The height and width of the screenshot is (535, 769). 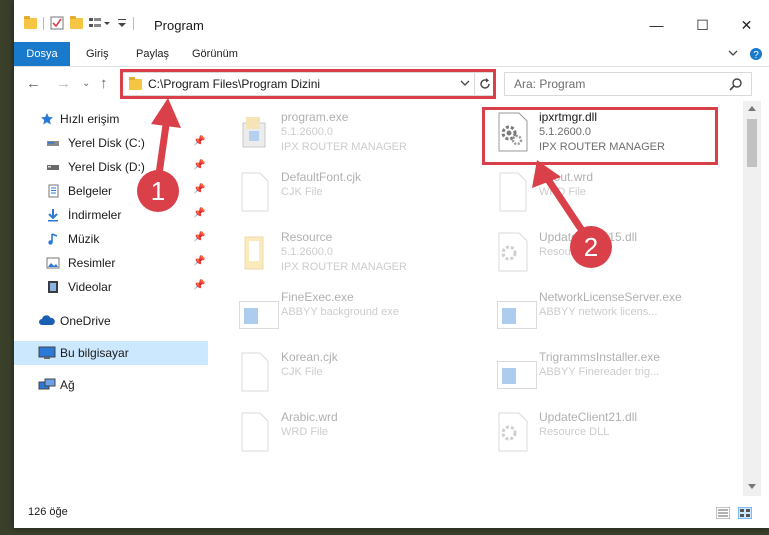 What do you see at coordinates (369, 167) in the screenshot?
I see `annotation-arrows` at bounding box center [369, 167].